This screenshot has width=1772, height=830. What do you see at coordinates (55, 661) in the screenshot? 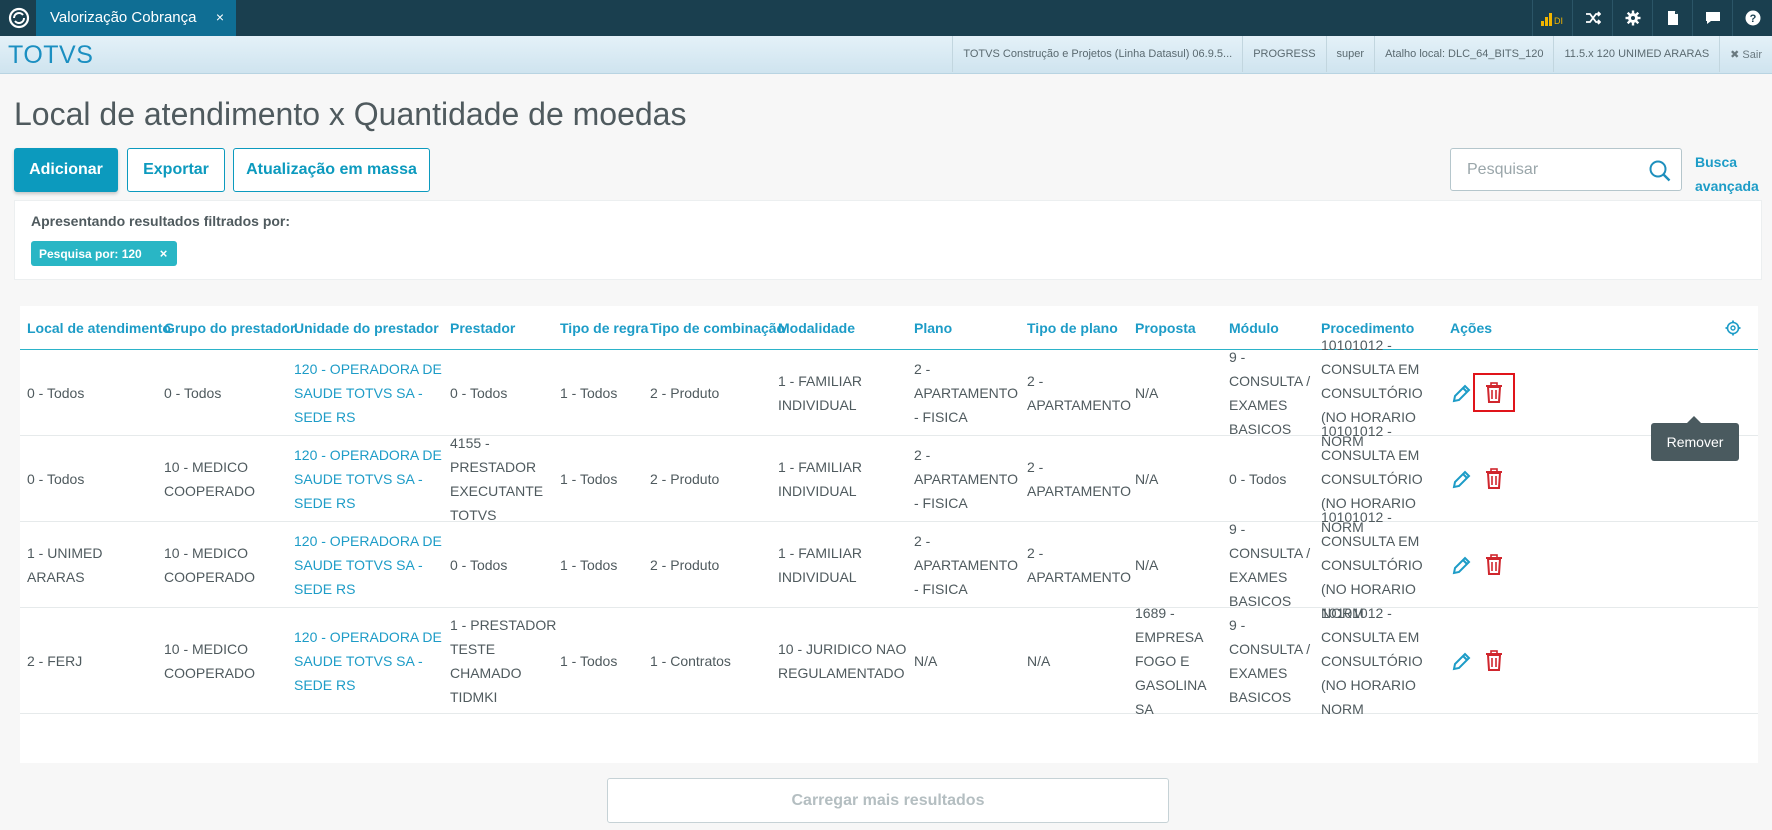
I see `cell-local: 2 - FERJ` at bounding box center [55, 661].